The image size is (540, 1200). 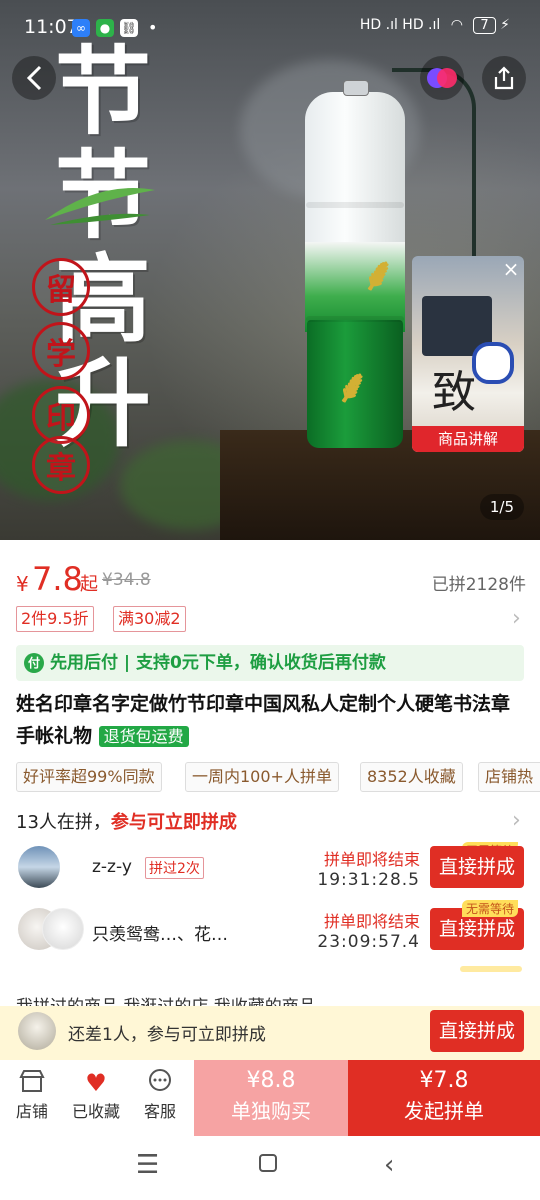 I want to click on promo-tag: 2件9.5折, so click(x=55, y=619).